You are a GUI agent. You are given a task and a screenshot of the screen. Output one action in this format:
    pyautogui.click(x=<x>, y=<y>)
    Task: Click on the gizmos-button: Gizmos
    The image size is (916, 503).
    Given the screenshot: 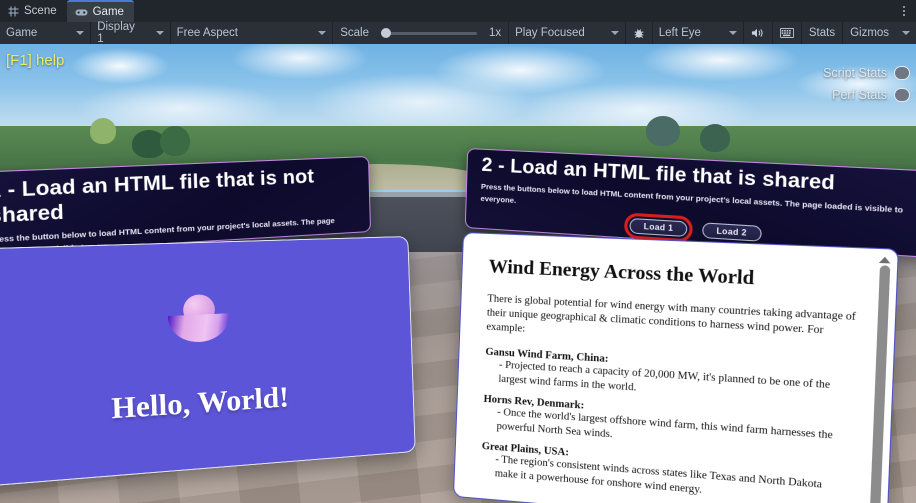 What is the action you would take?
    pyautogui.click(x=869, y=33)
    